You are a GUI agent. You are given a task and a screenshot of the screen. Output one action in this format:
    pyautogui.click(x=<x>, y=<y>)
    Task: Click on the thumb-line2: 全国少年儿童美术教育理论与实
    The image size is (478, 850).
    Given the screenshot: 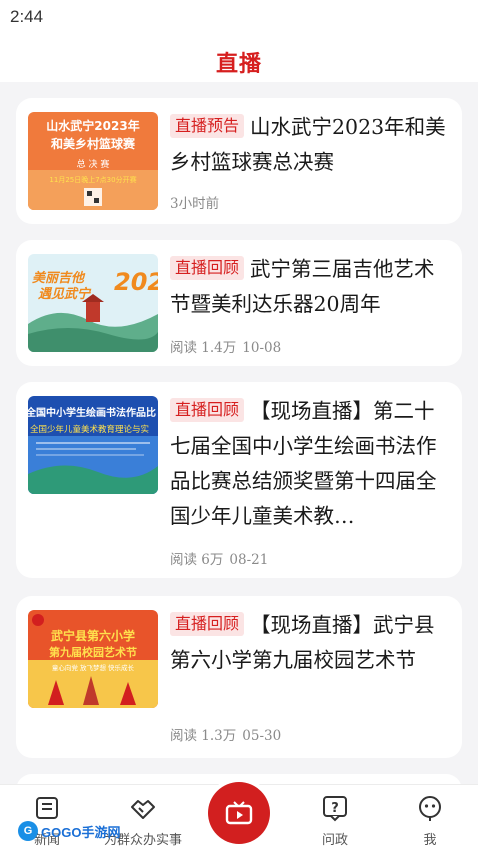 What is the action you would take?
    pyautogui.click(x=89, y=429)
    